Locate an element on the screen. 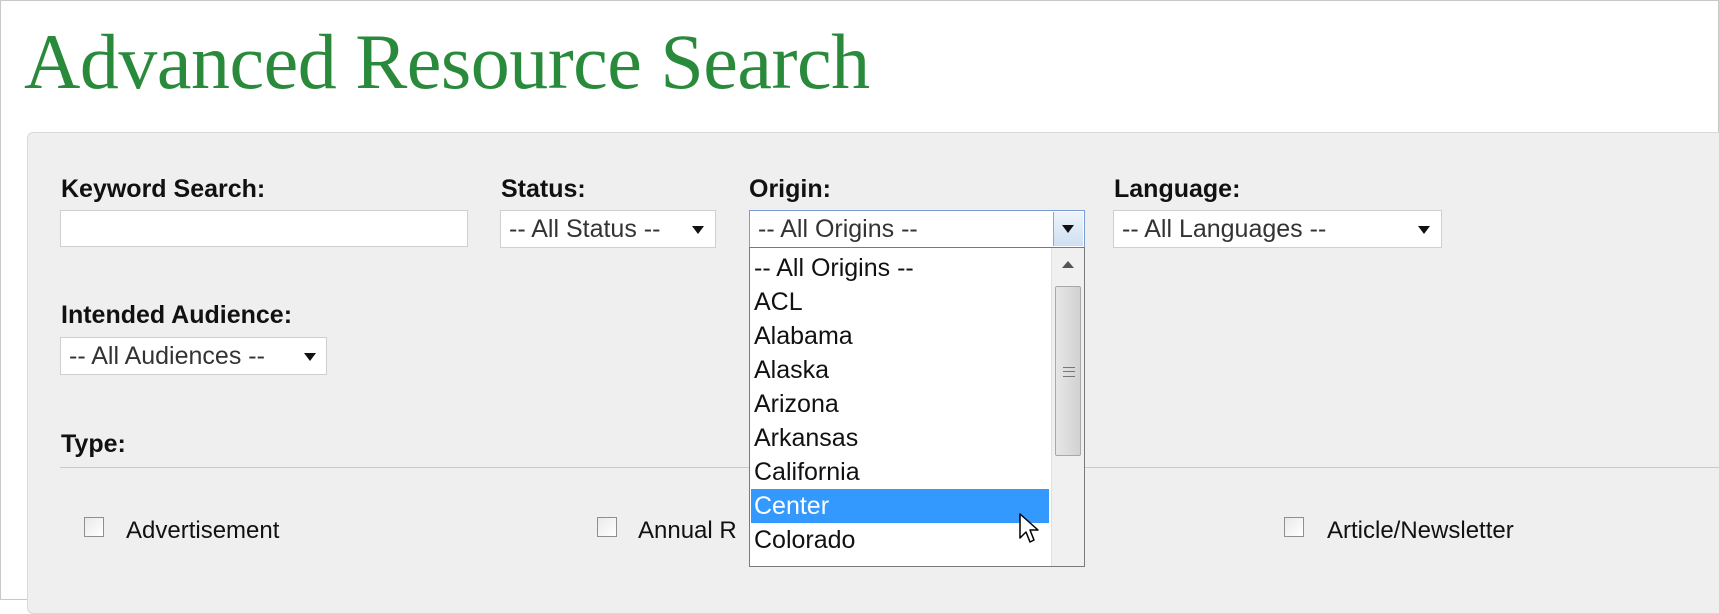  dropdown-scrollbar is located at coordinates (1067, 407).